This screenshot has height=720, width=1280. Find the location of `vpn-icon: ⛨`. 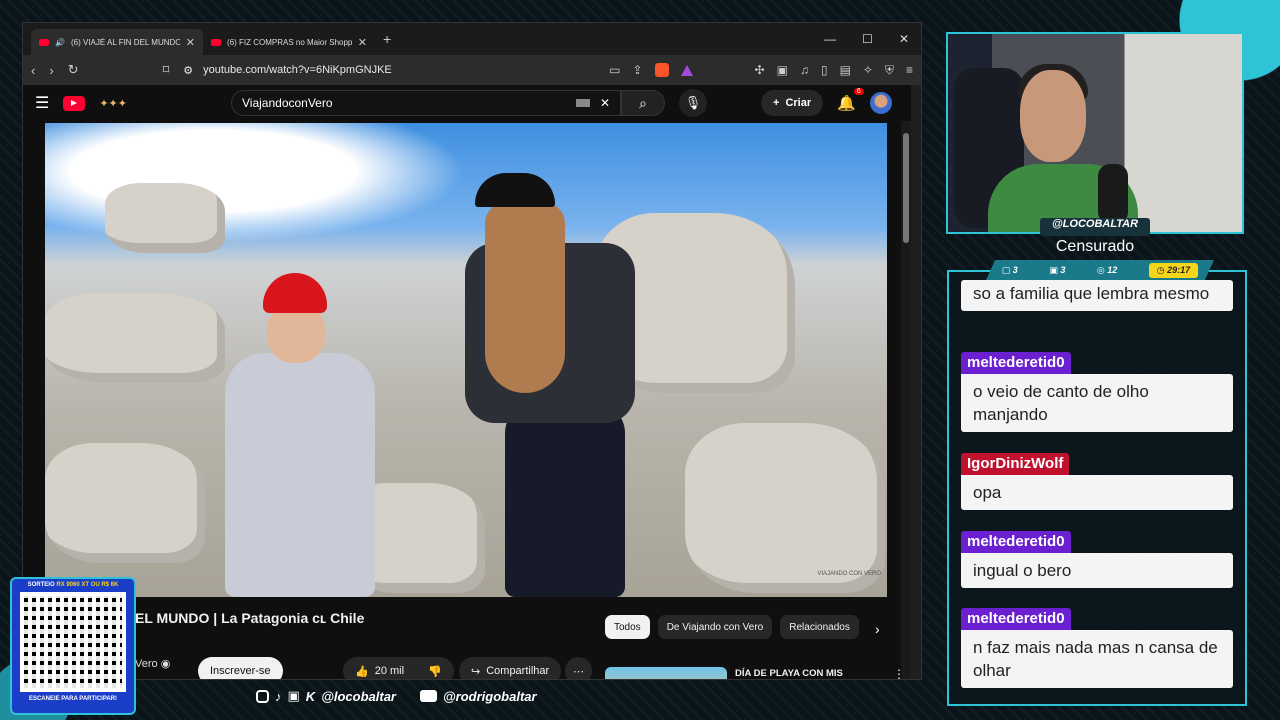

vpn-icon: ⛨ is located at coordinates (889, 70).